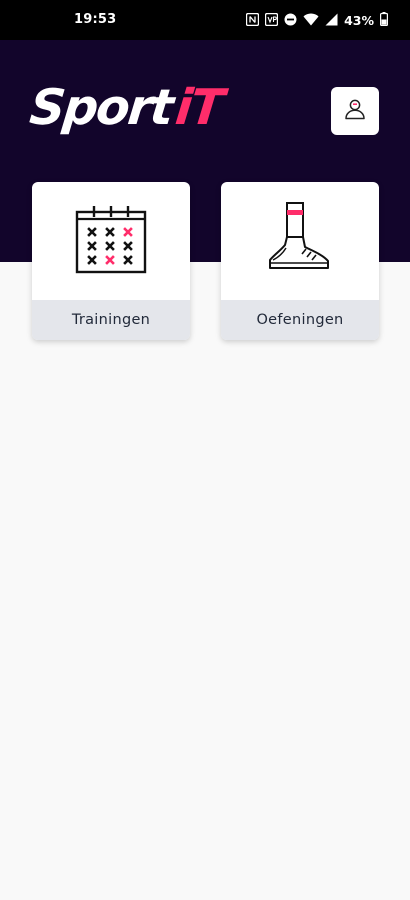 The height and width of the screenshot is (900, 410). I want to click on trainingen-label: Trainingen, so click(111, 320).